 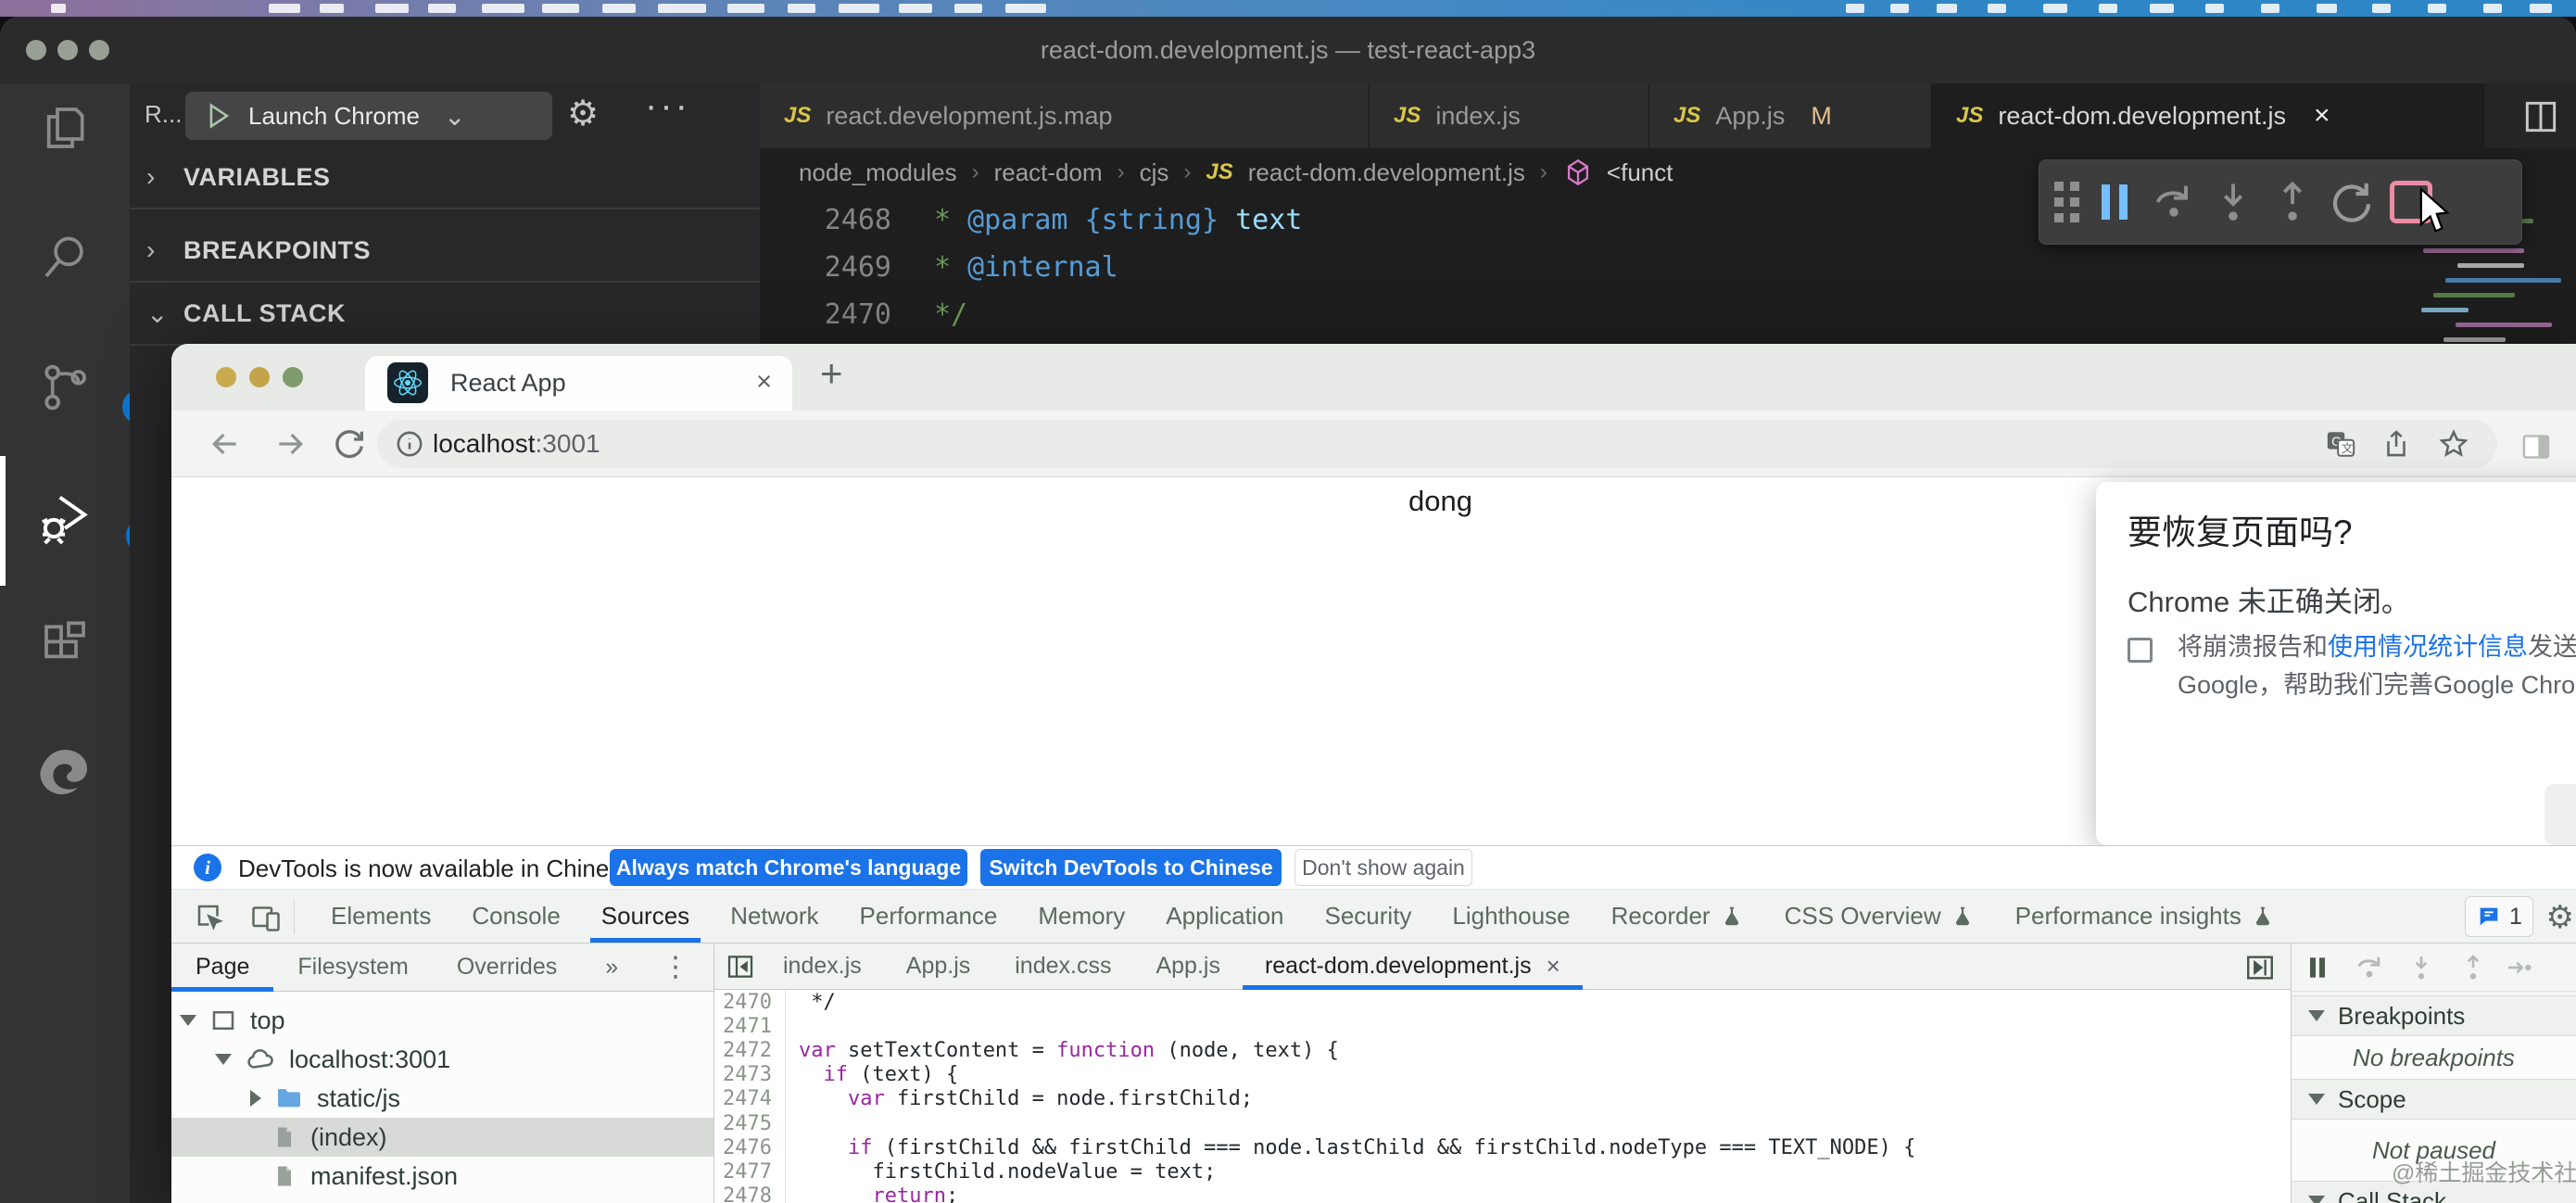 What do you see at coordinates (1131, 867) in the screenshot?
I see `switch-devtools-chinese-button: Switch DevTools to Chinese` at bounding box center [1131, 867].